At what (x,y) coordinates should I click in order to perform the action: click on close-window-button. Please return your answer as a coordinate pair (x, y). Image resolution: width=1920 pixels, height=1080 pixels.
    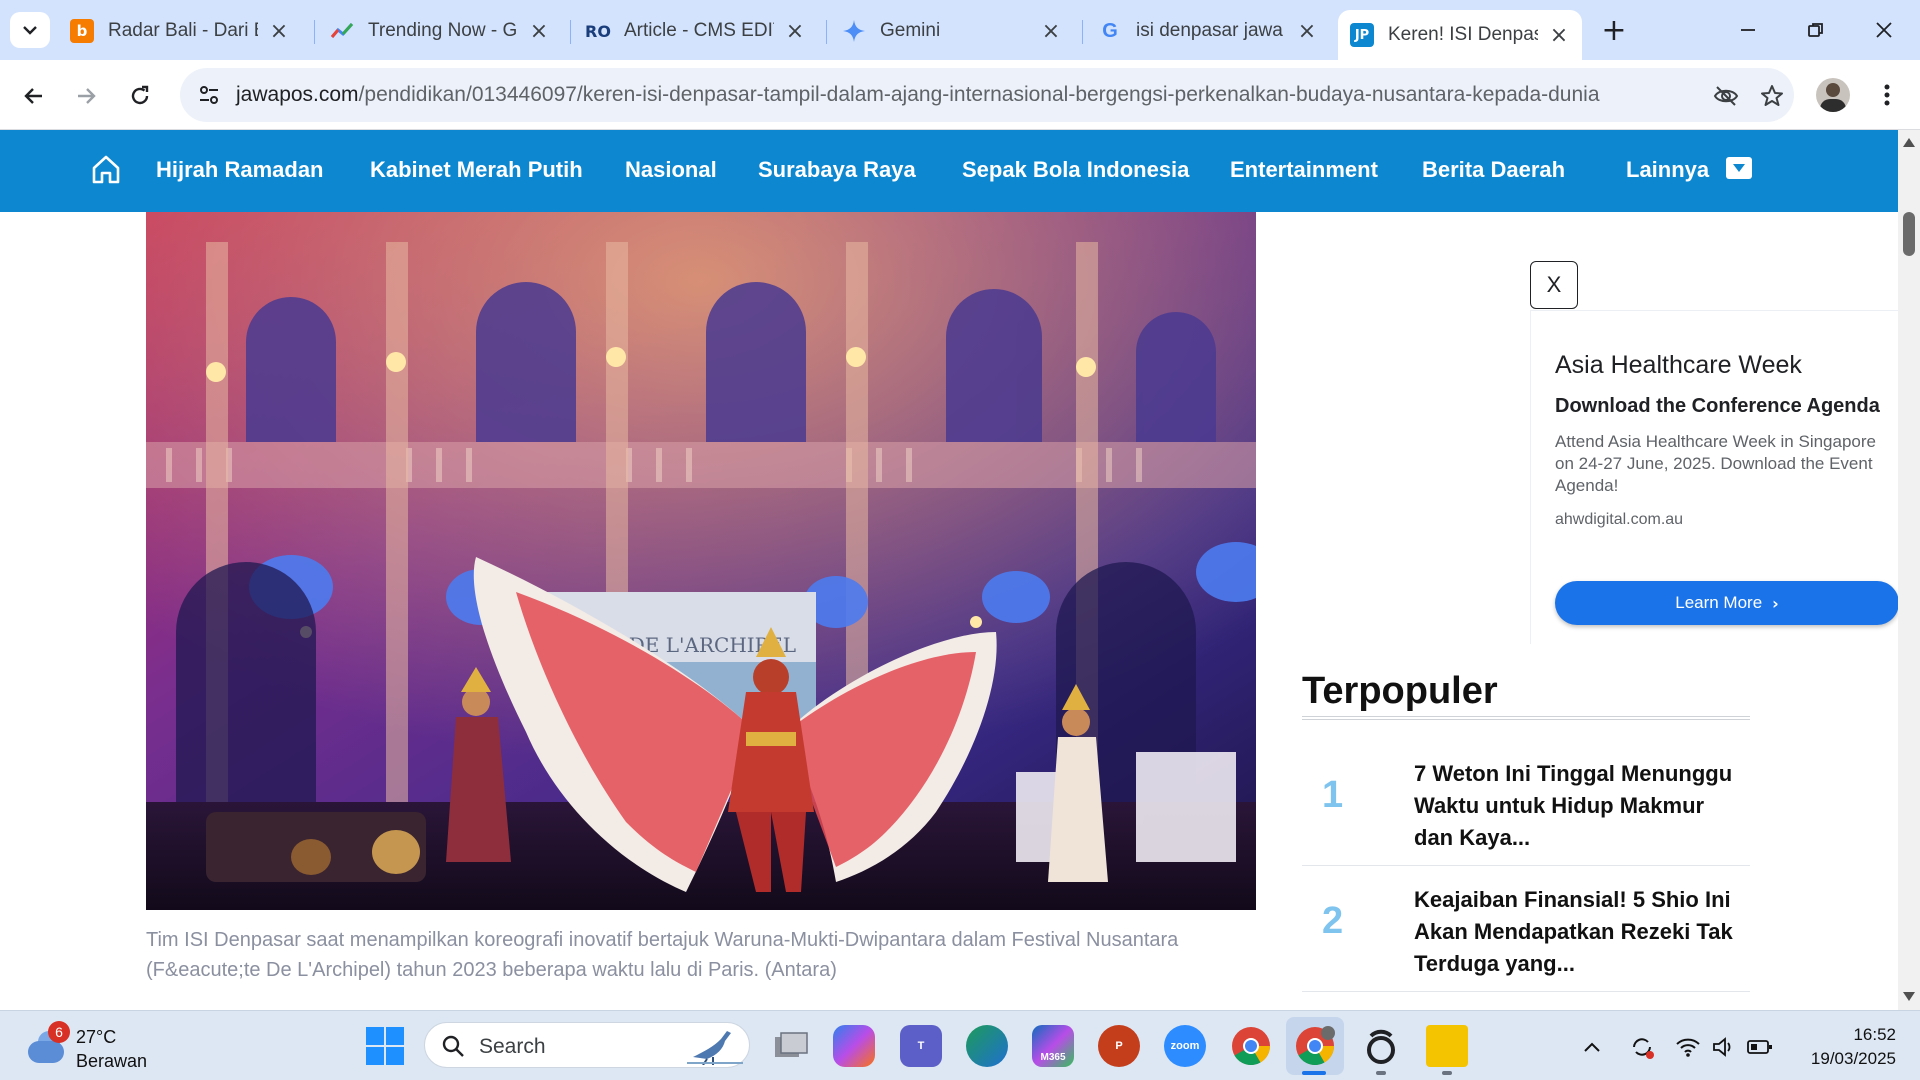
    Looking at the image, I should click on (1884, 30).